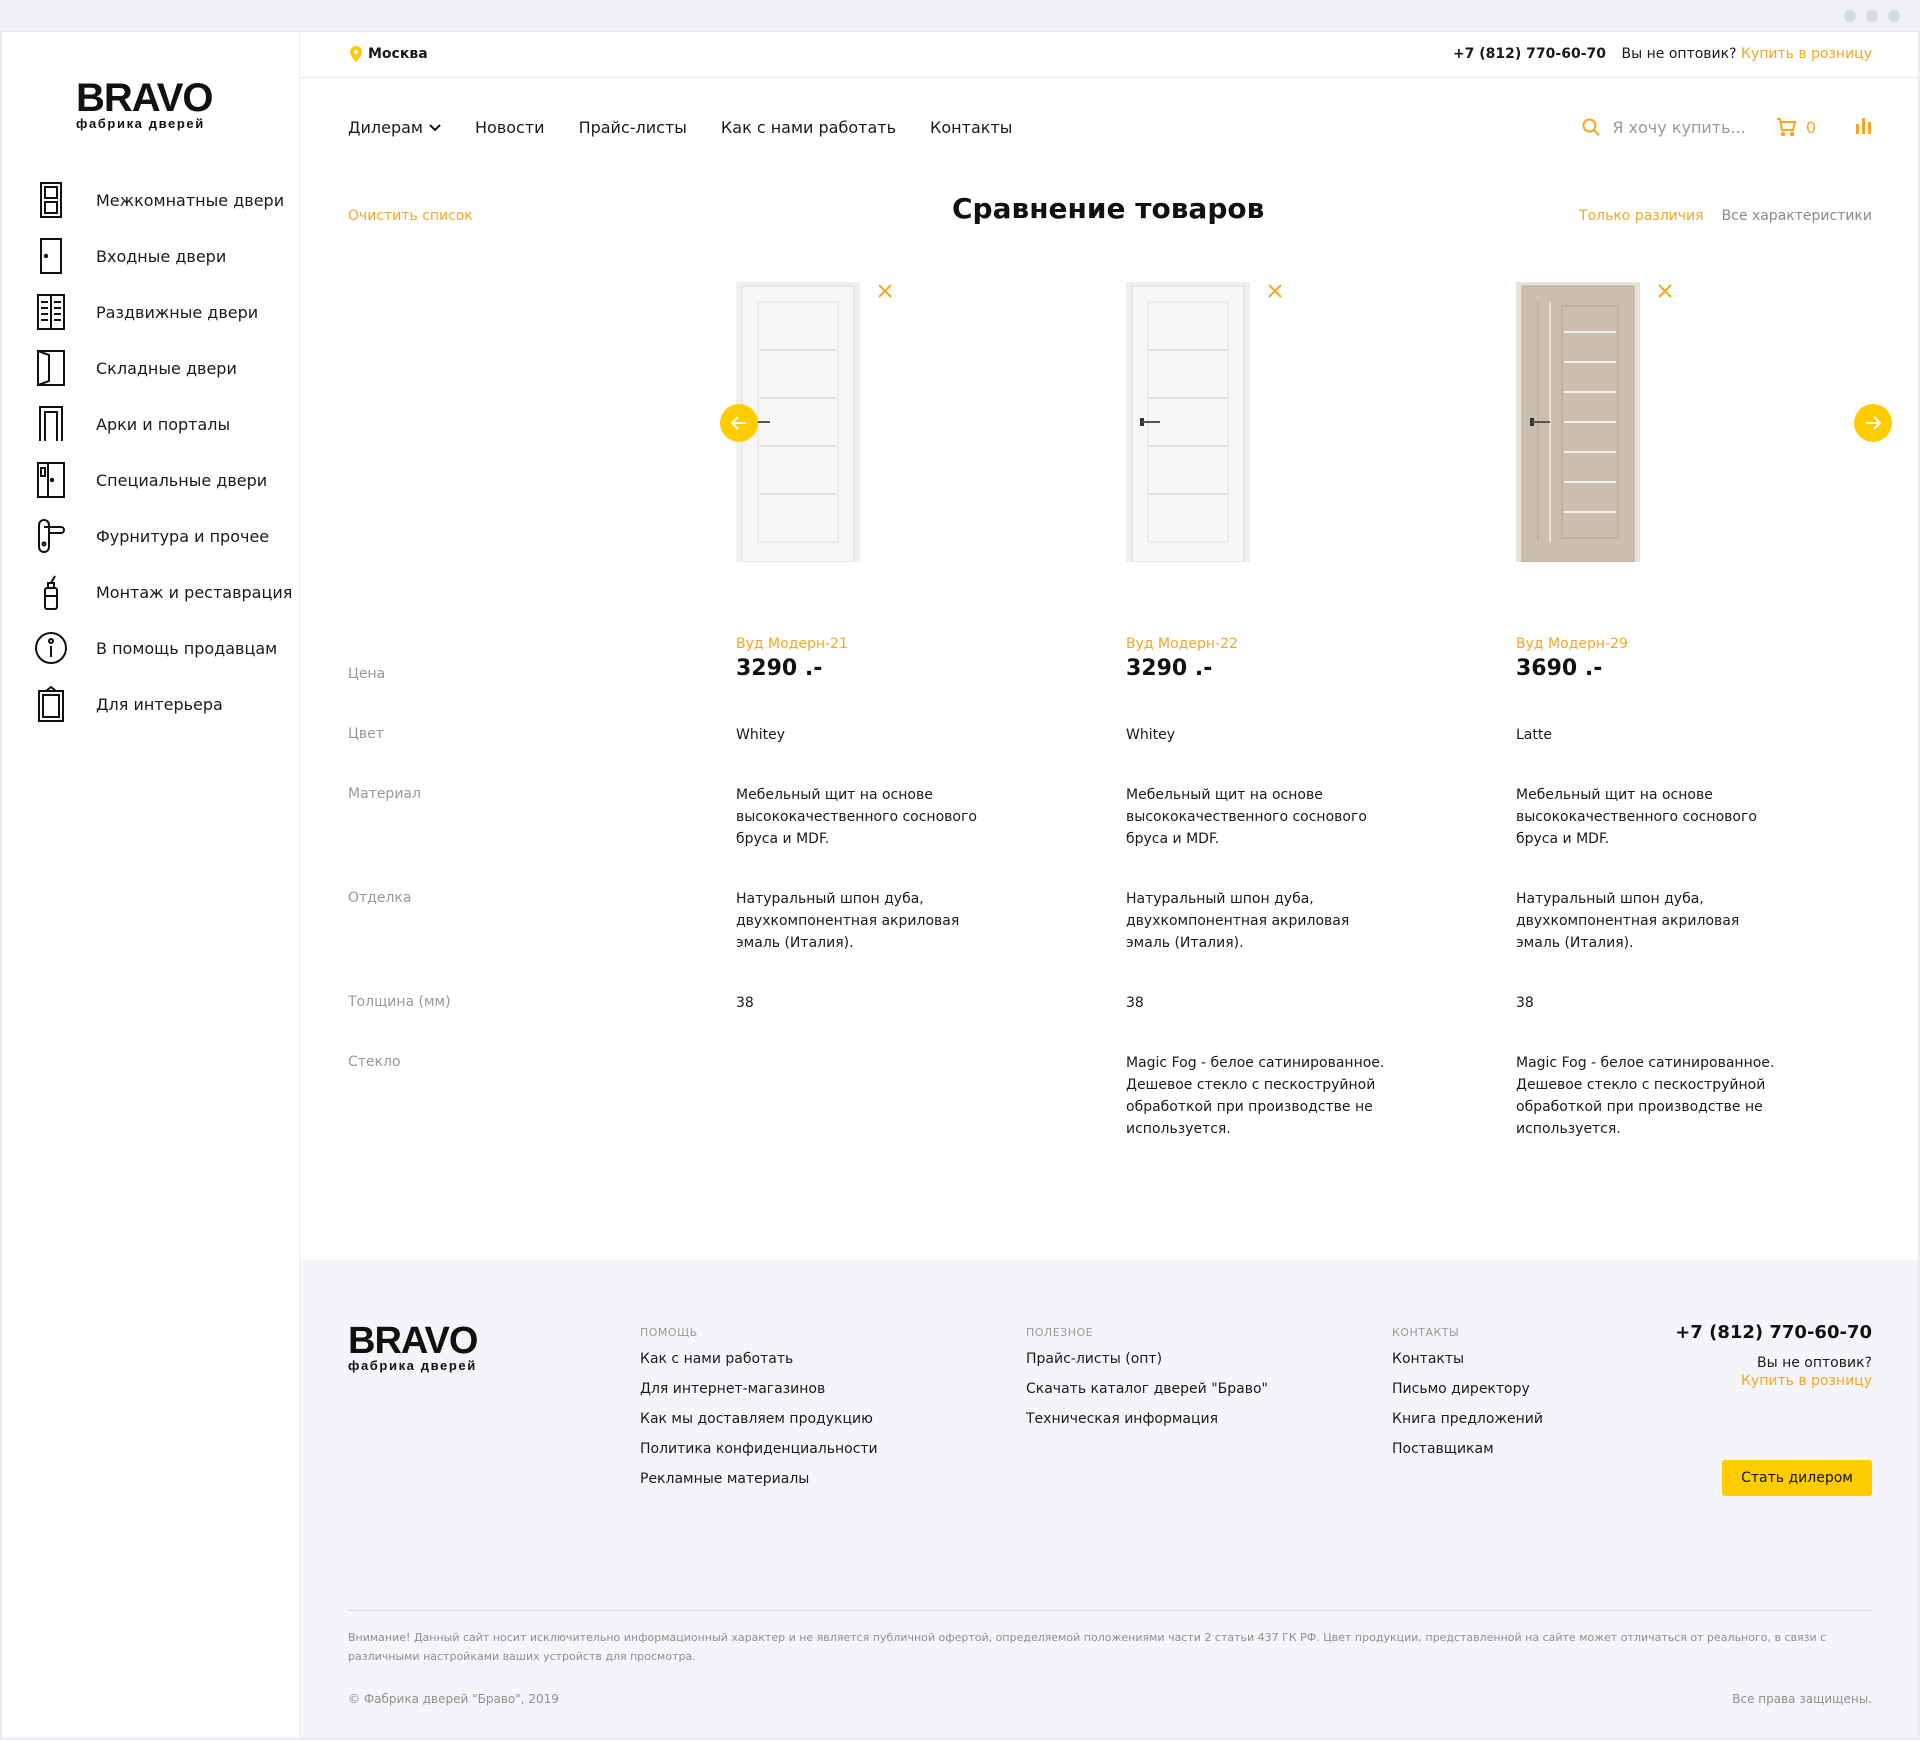  Describe the element at coordinates (1572, 644) in the screenshot. I see `product-name: Вуд Модерн-29` at that location.